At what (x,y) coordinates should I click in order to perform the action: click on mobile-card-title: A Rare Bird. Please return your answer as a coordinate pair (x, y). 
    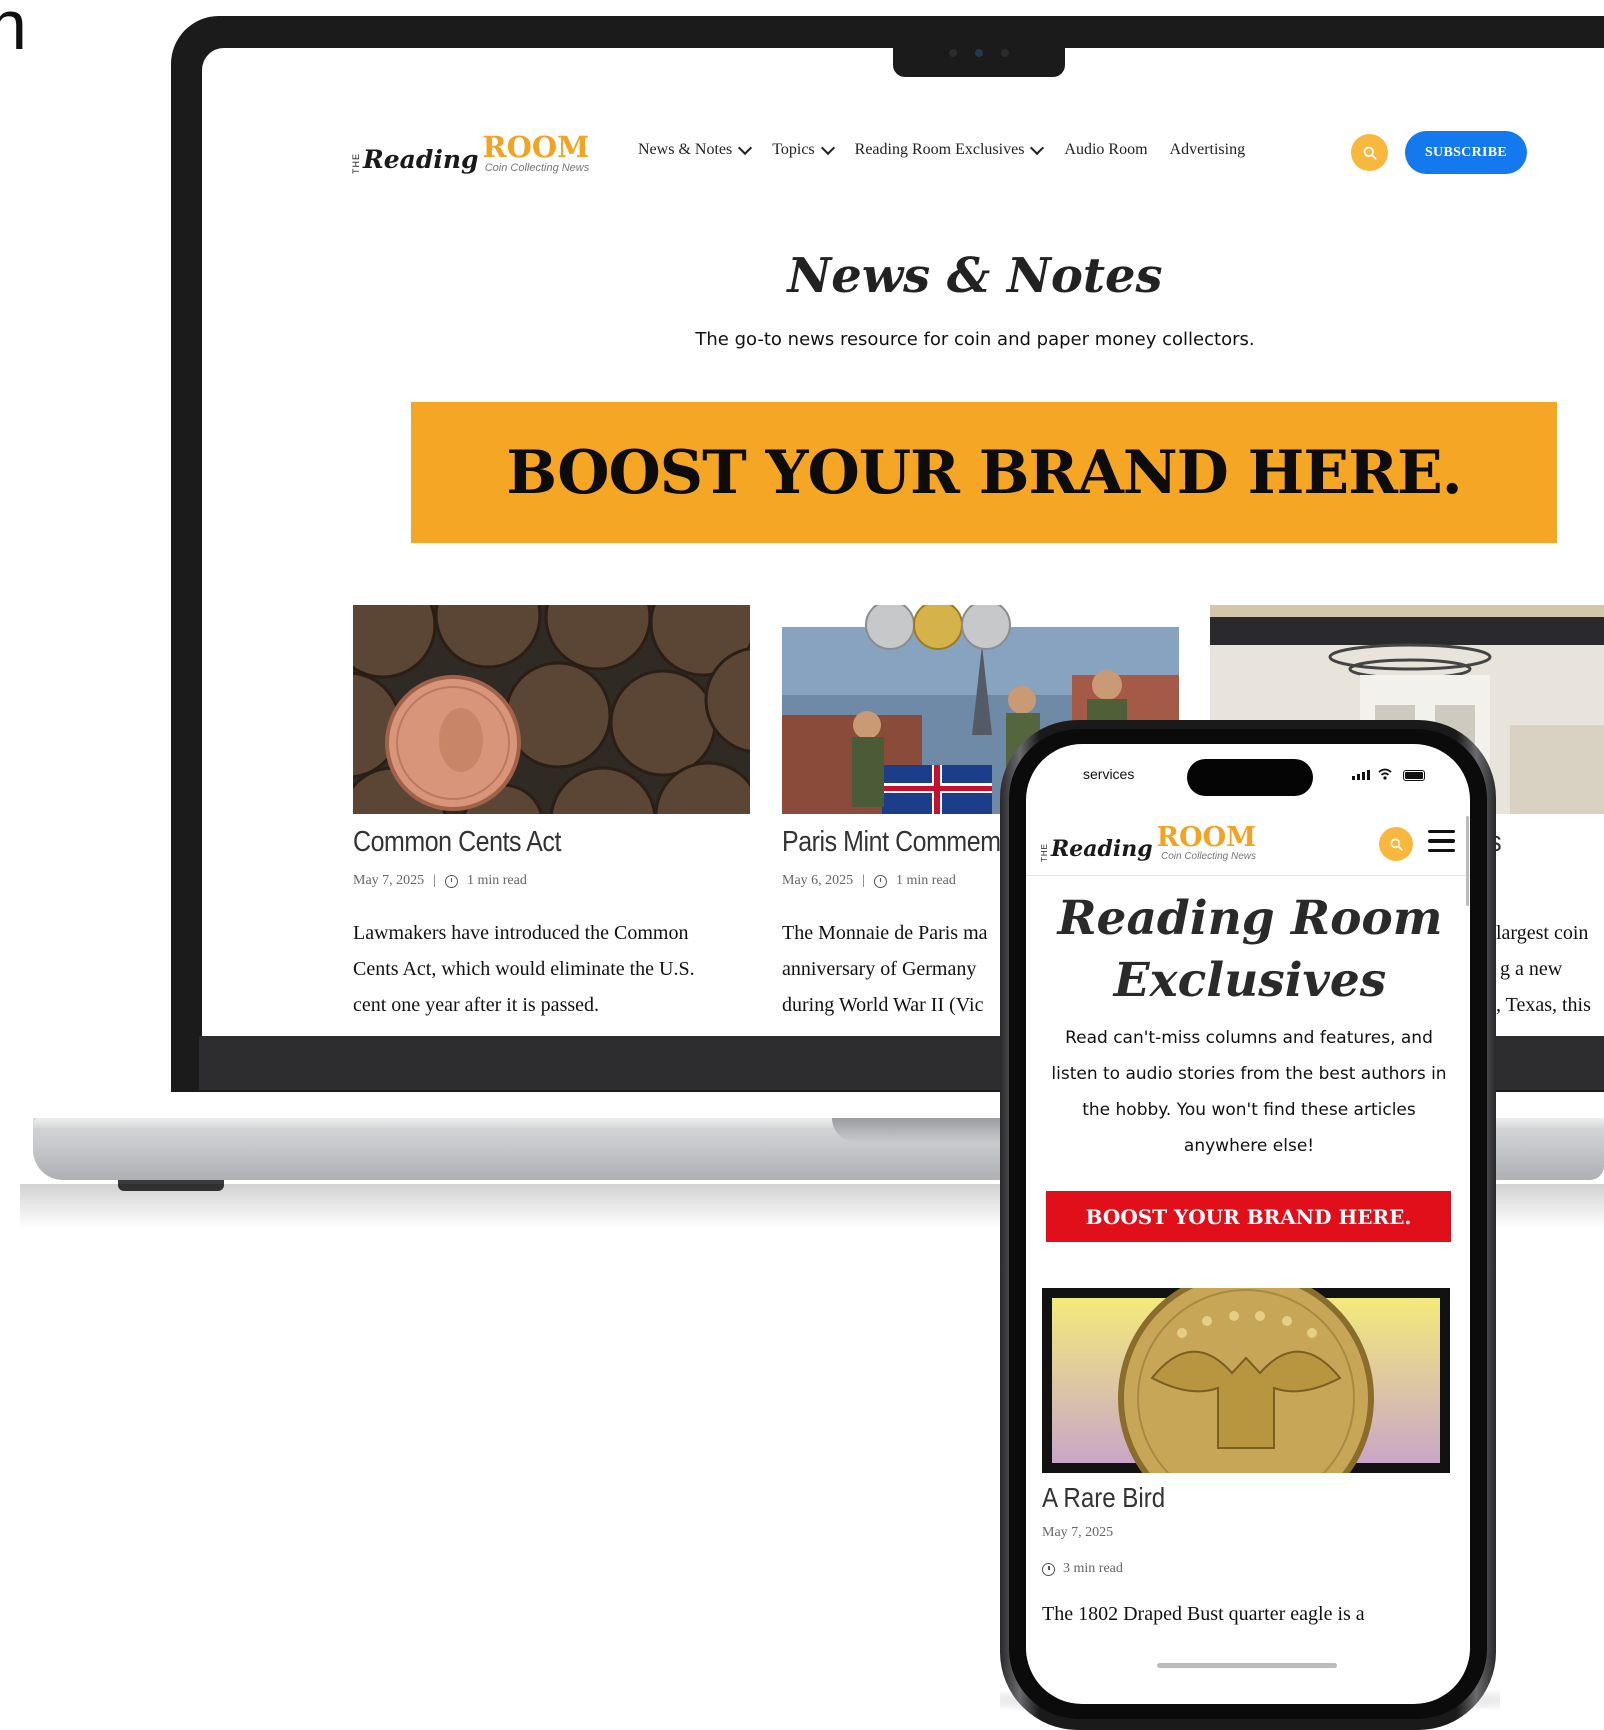
    Looking at the image, I should click on (1103, 1498).